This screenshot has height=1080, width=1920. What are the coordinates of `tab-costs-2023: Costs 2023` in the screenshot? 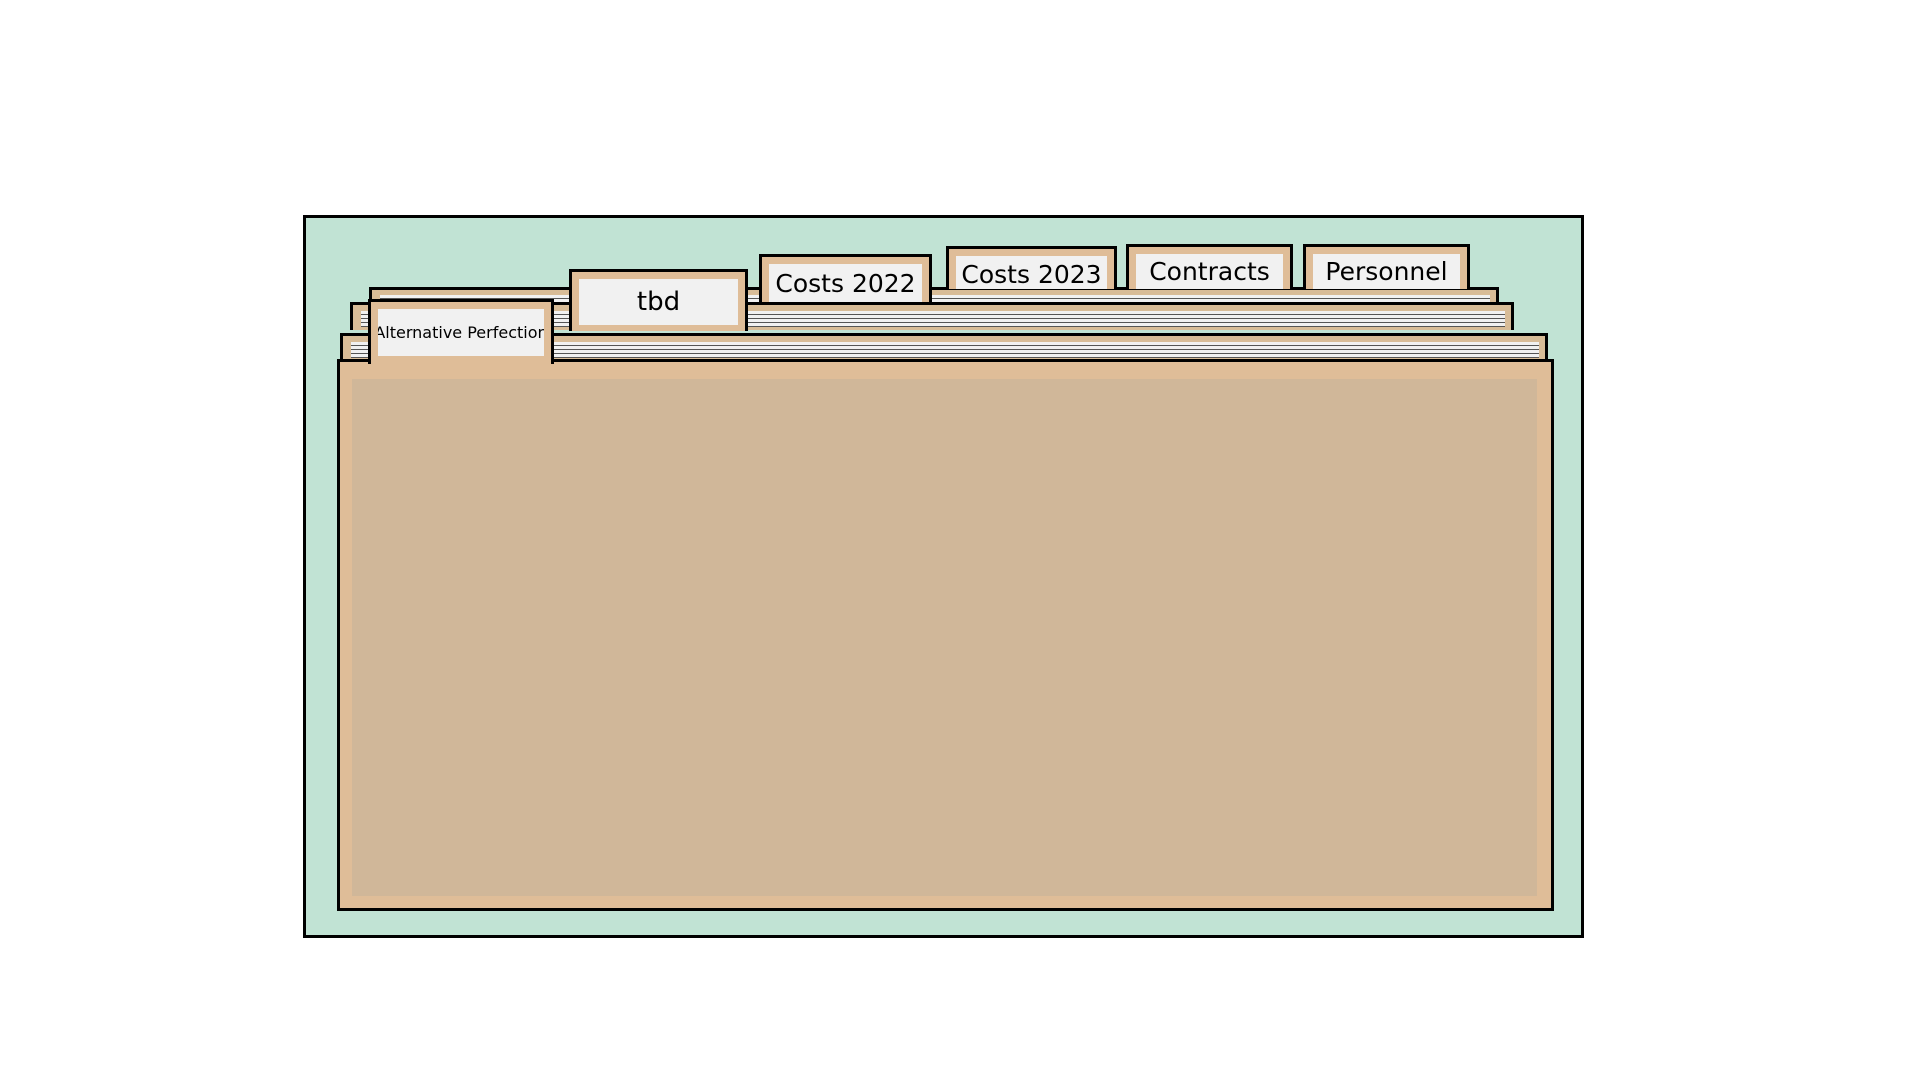 It's located at (1031, 267).